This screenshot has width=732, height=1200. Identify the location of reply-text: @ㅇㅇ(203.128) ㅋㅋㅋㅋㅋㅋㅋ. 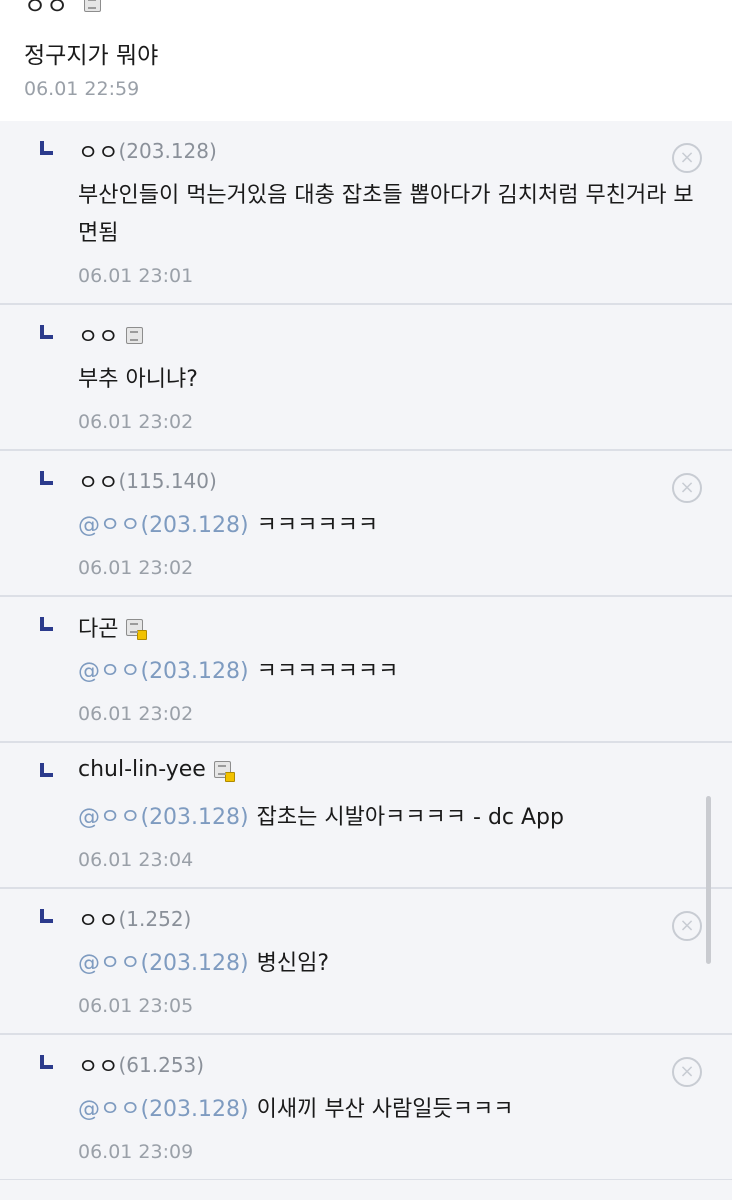
(393, 672).